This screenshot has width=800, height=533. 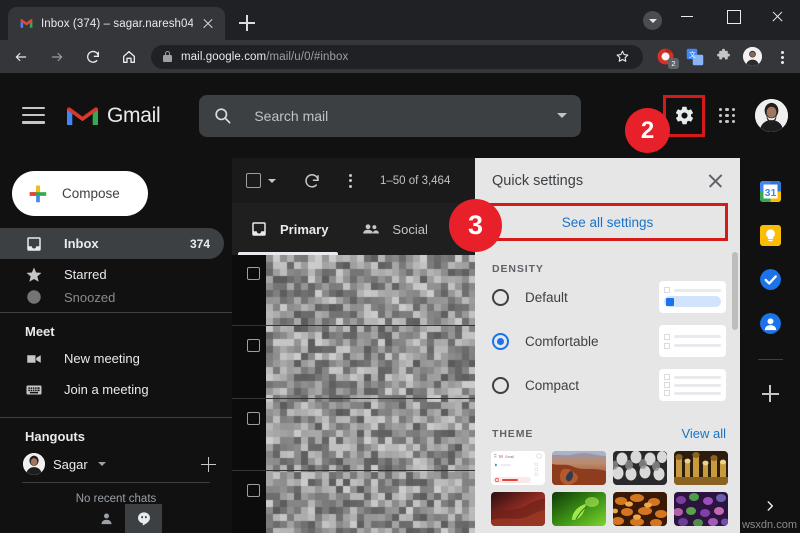 I want to click on chevron-down-icon, so click(x=101, y=464).